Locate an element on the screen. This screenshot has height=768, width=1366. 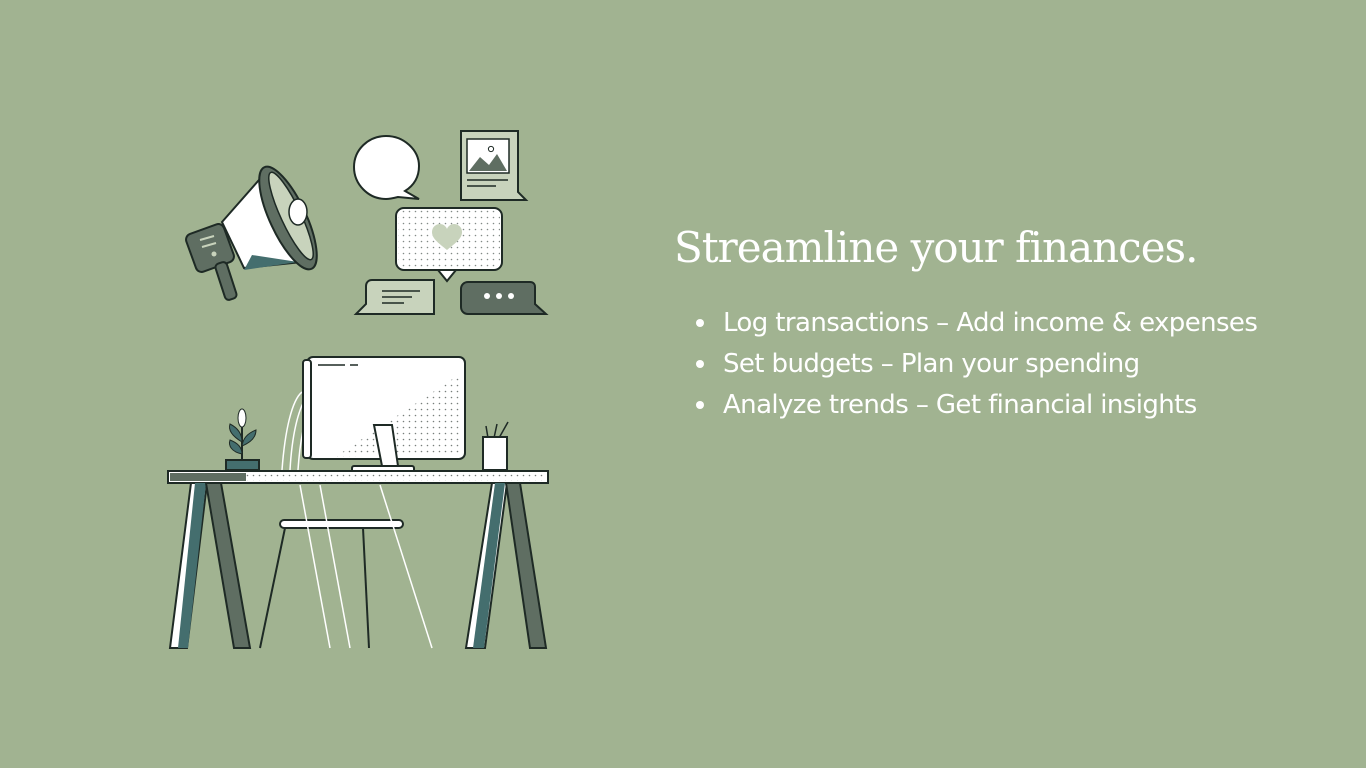
monitor is located at coordinates (384, 414).